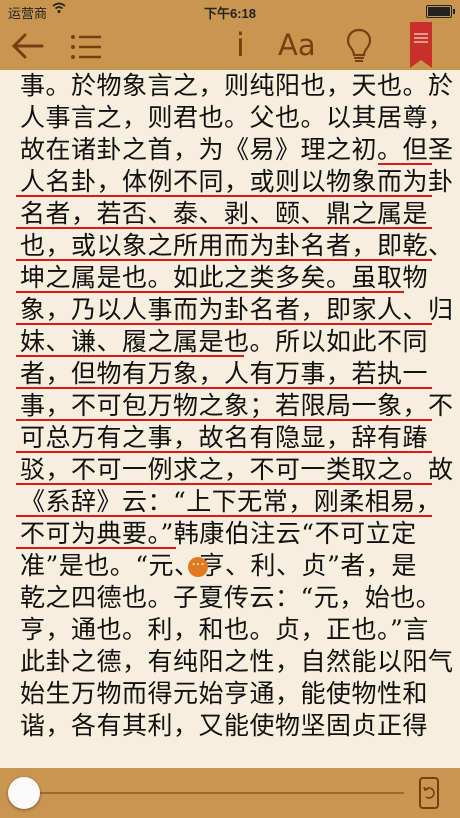 The image size is (460, 818). Describe the element at coordinates (224, 693) in the screenshot. I see `text-line: 始生万物而得元始亨通，能使物性和` at that location.